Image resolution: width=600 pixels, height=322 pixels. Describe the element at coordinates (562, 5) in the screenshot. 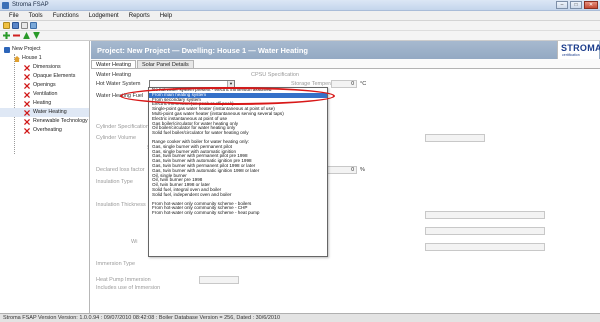

I see `minimize-button: –` at that location.